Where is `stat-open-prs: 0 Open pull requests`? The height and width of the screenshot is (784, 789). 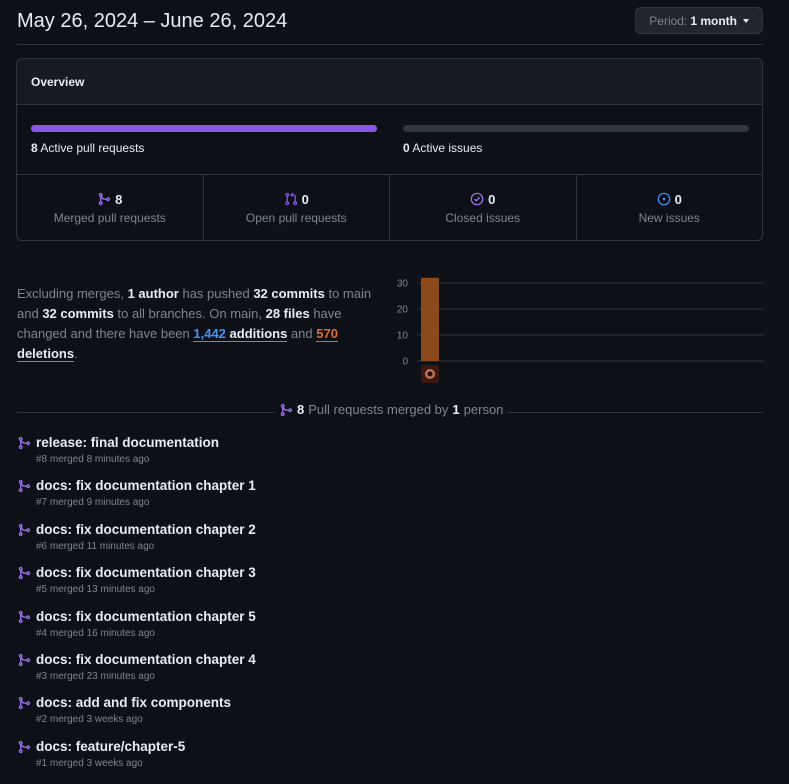
stat-open-prs: 0 Open pull requests is located at coordinates (297, 207).